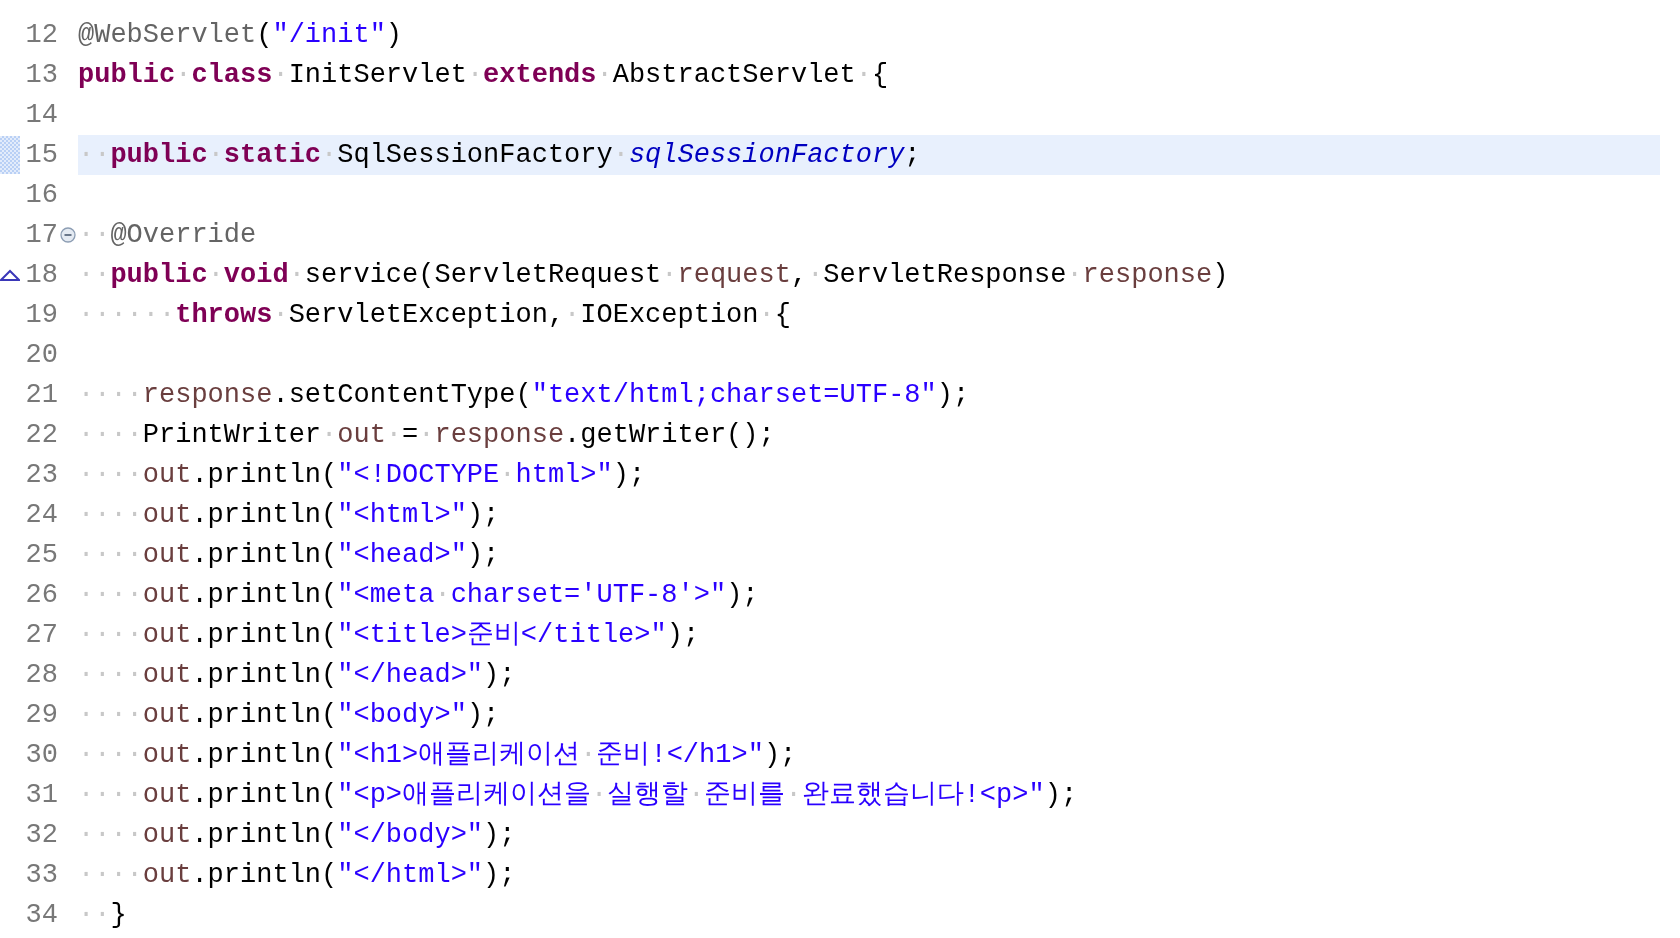 Image resolution: width=1680 pixels, height=938 pixels. Describe the element at coordinates (362, 475) in the screenshot. I see `code-line: ····out.println("<!DOCTYPE·html>");` at that location.